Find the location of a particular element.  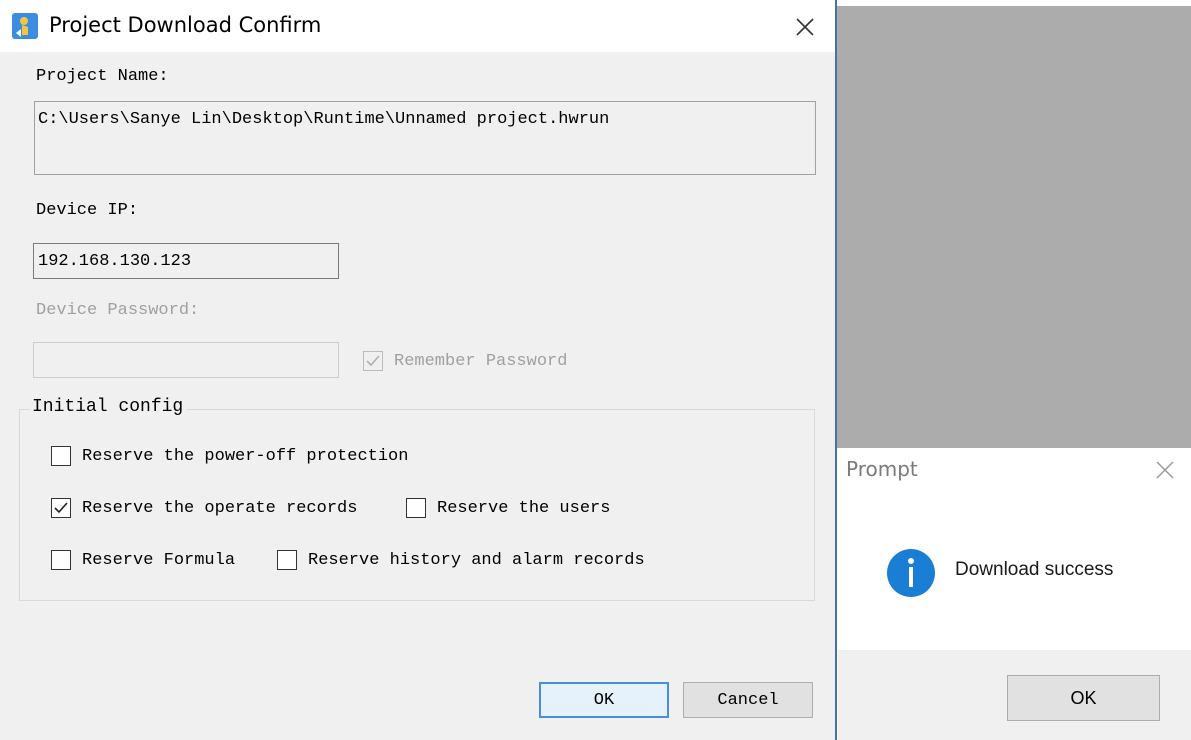

remember-password-checkbox is located at coordinates (373, 361).